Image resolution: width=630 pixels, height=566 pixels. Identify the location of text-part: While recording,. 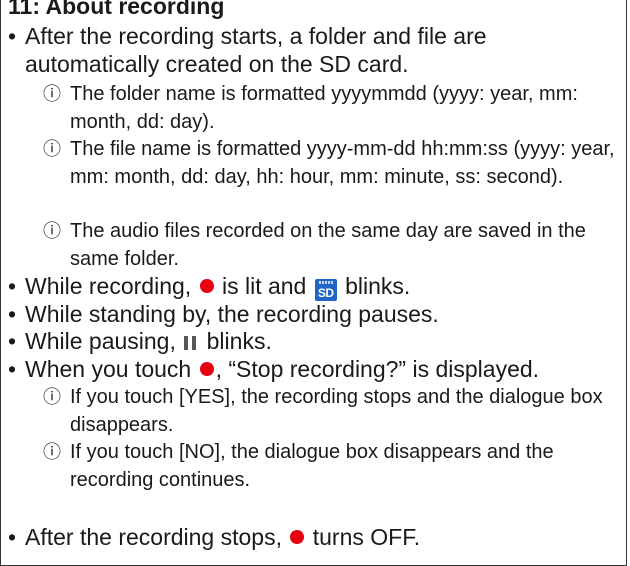
(111, 286).